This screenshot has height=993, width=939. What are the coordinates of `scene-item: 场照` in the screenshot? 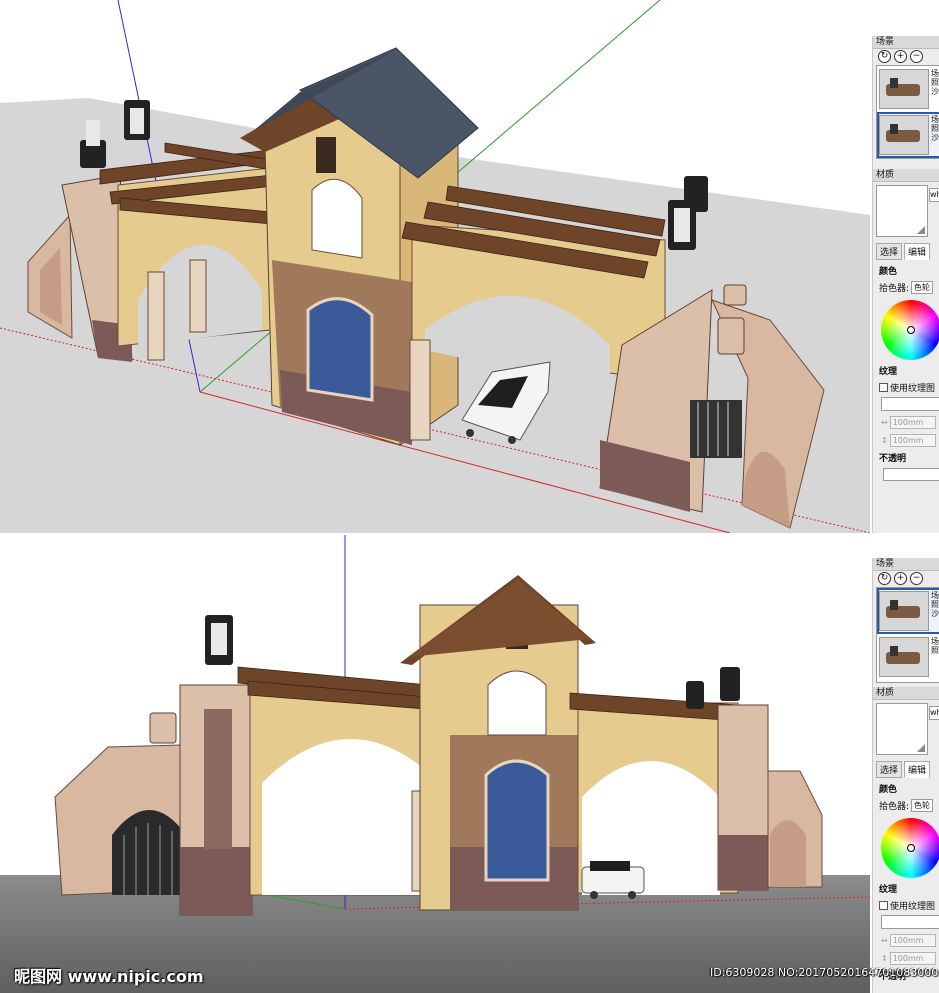 It's located at (908, 657).